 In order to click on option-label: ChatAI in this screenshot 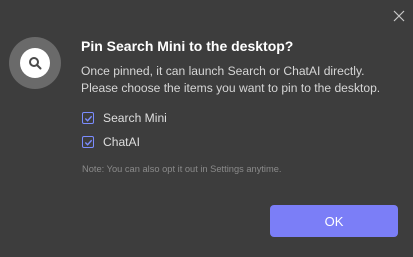, I will do `click(121, 142)`.